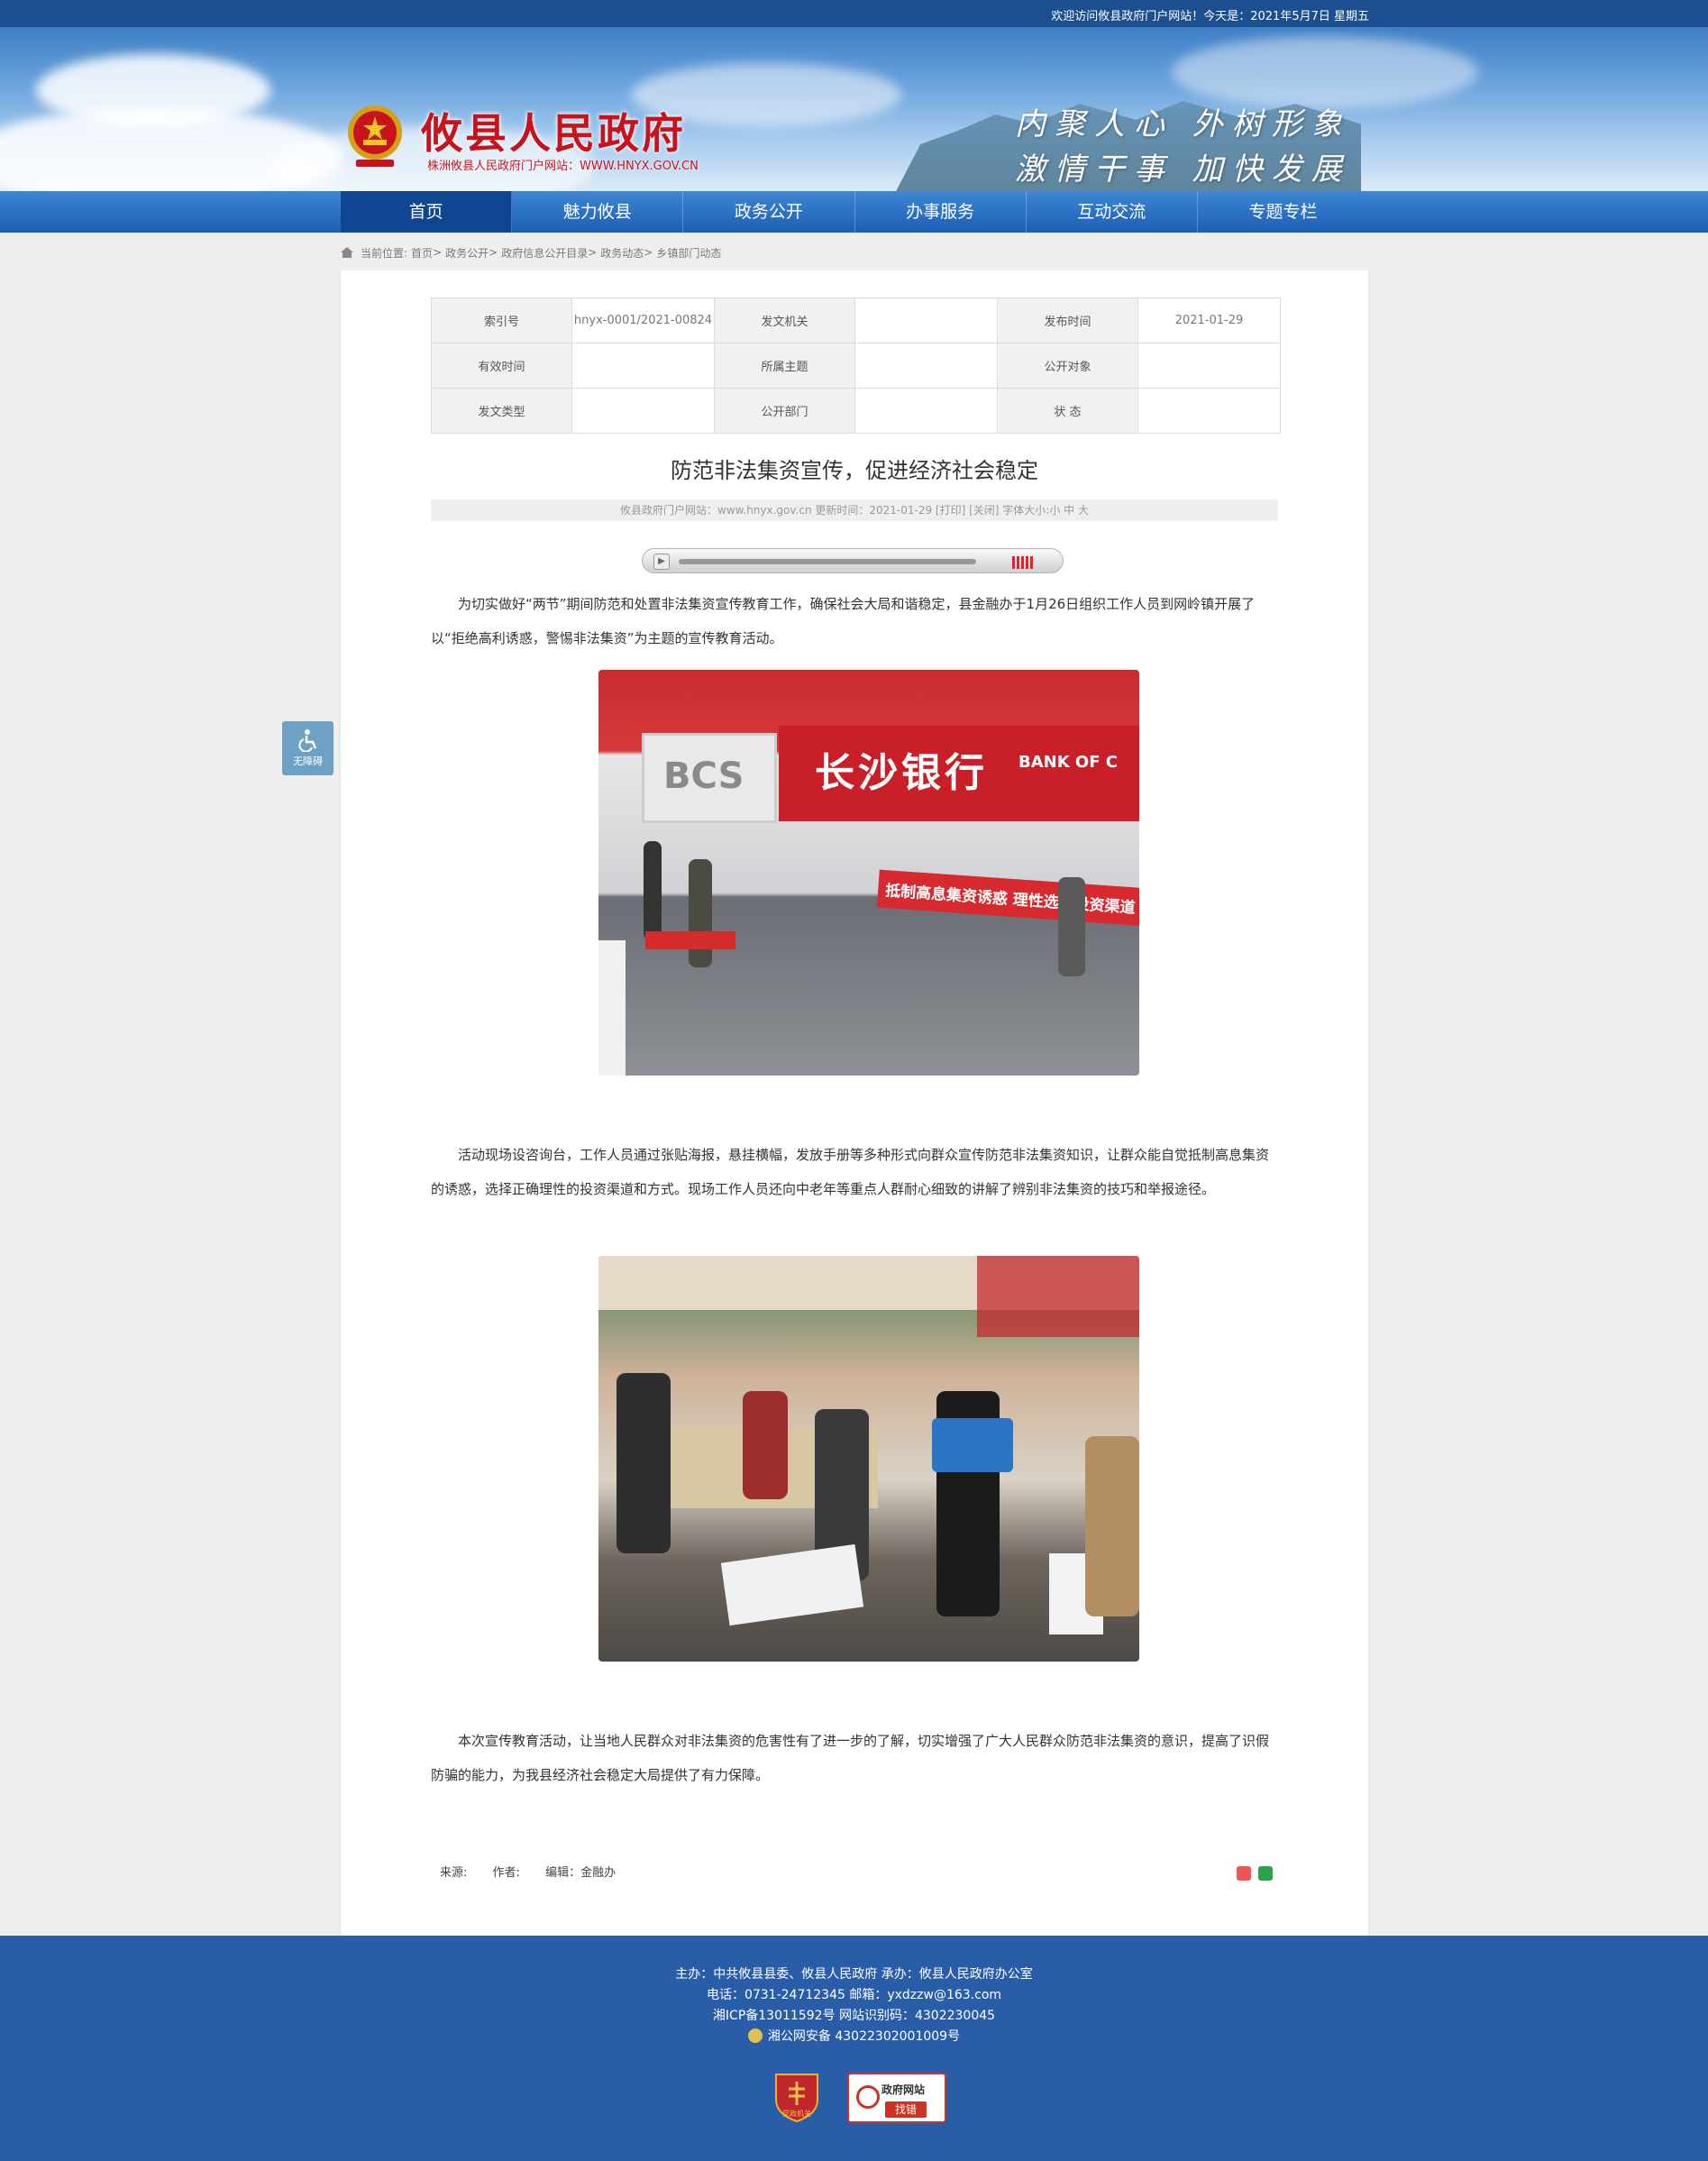  What do you see at coordinates (796, 2113) in the screenshot?
I see `svg-text: 党政机关` at bounding box center [796, 2113].